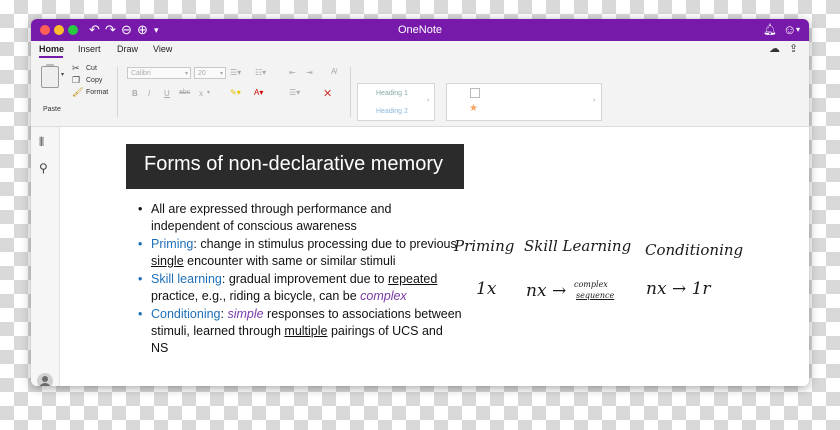 The image size is (840, 430). I want to click on avatar-head, so click(45, 379).